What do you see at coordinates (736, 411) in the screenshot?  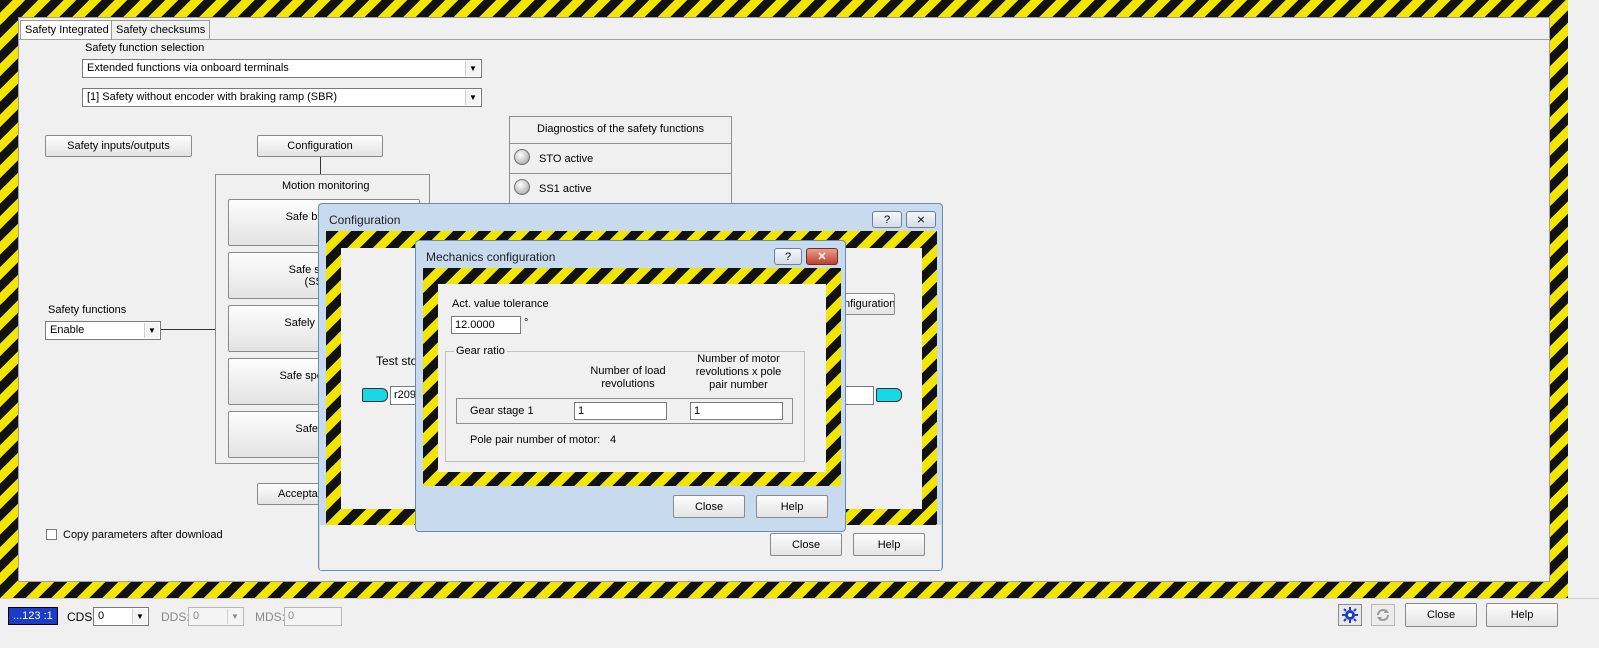 I see `gear-motor-input: 1` at bounding box center [736, 411].